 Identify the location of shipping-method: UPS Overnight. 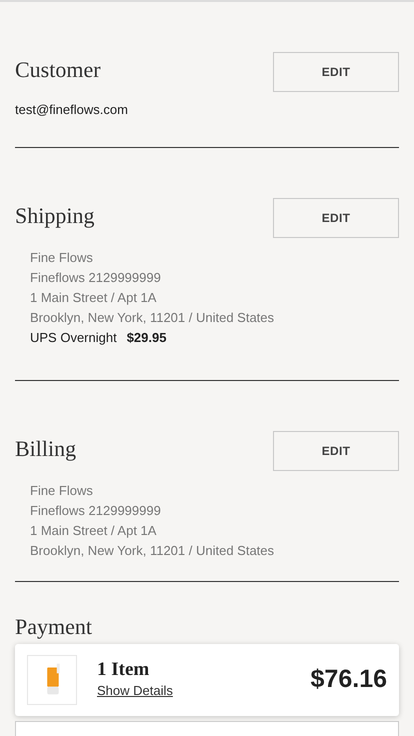
(73, 338).